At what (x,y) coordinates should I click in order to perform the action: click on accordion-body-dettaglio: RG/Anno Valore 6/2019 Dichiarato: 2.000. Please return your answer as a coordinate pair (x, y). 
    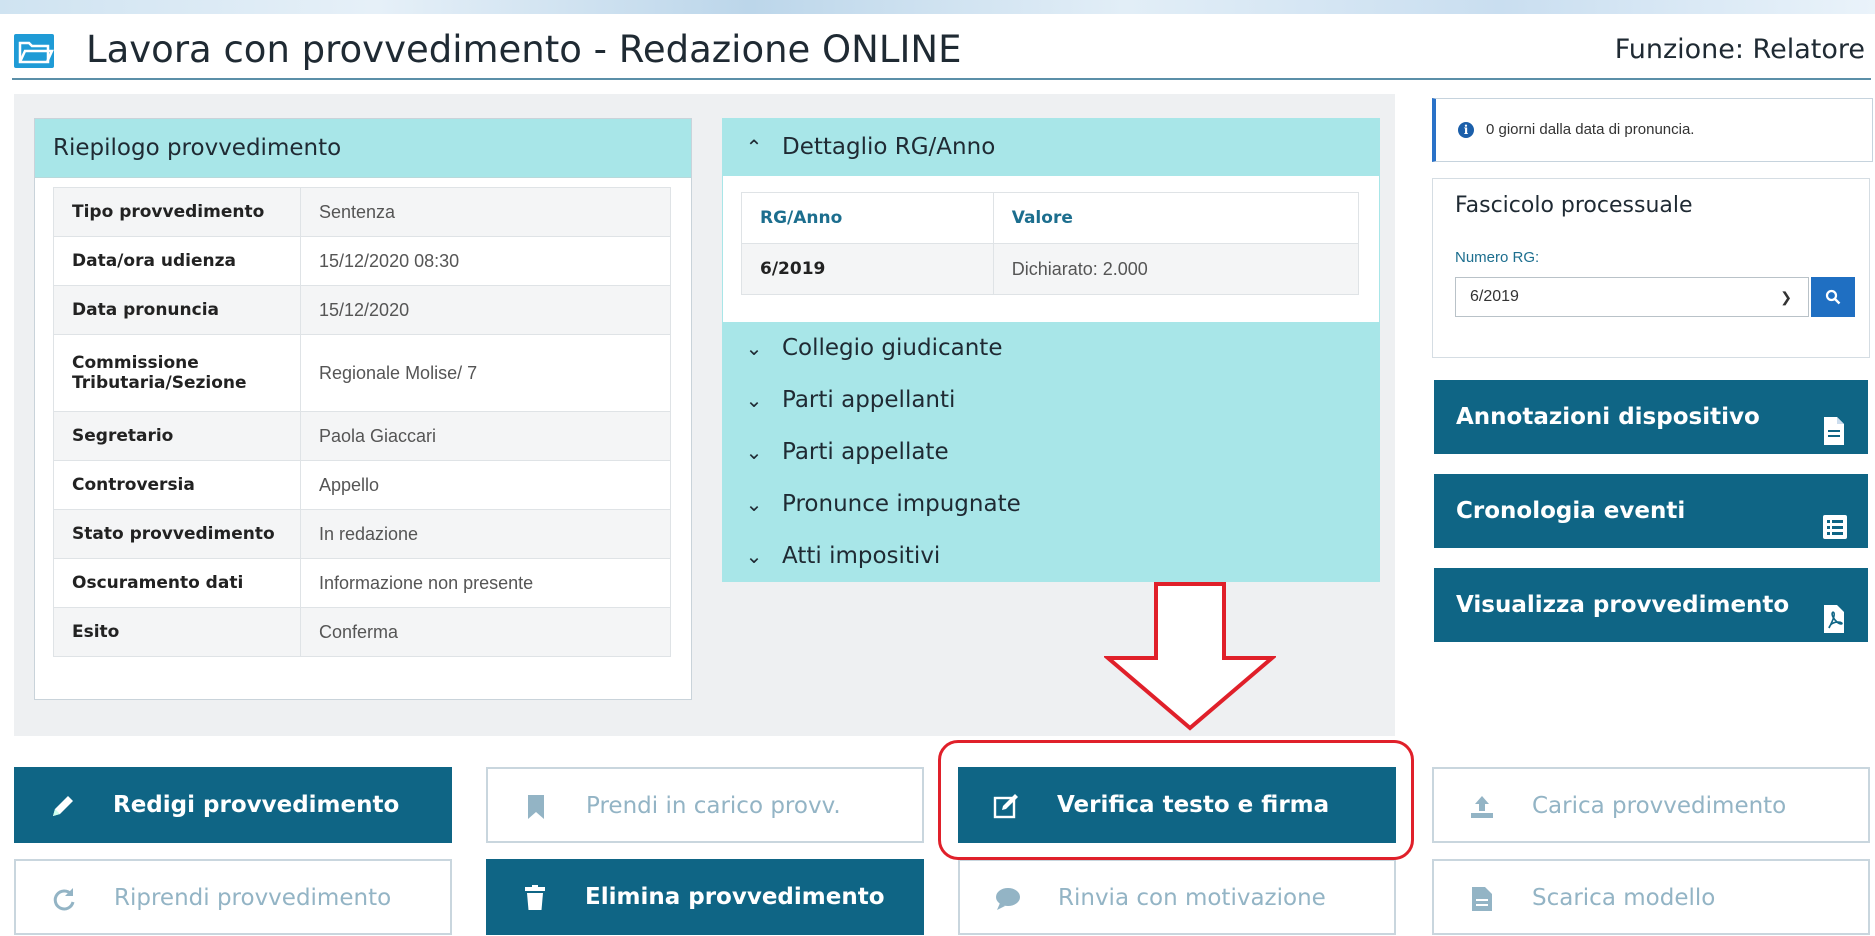
    Looking at the image, I should click on (1051, 249).